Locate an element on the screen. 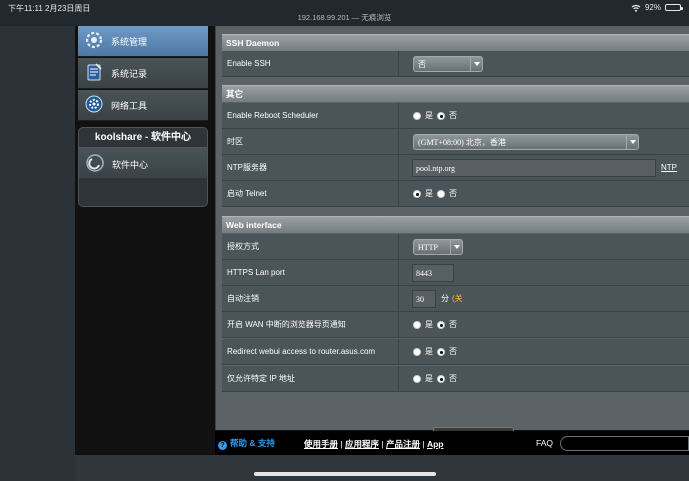 This screenshot has height=481, width=689. row-timezone: 时区 (GMT+08:00) 北京，香港 is located at coordinates (455, 142).